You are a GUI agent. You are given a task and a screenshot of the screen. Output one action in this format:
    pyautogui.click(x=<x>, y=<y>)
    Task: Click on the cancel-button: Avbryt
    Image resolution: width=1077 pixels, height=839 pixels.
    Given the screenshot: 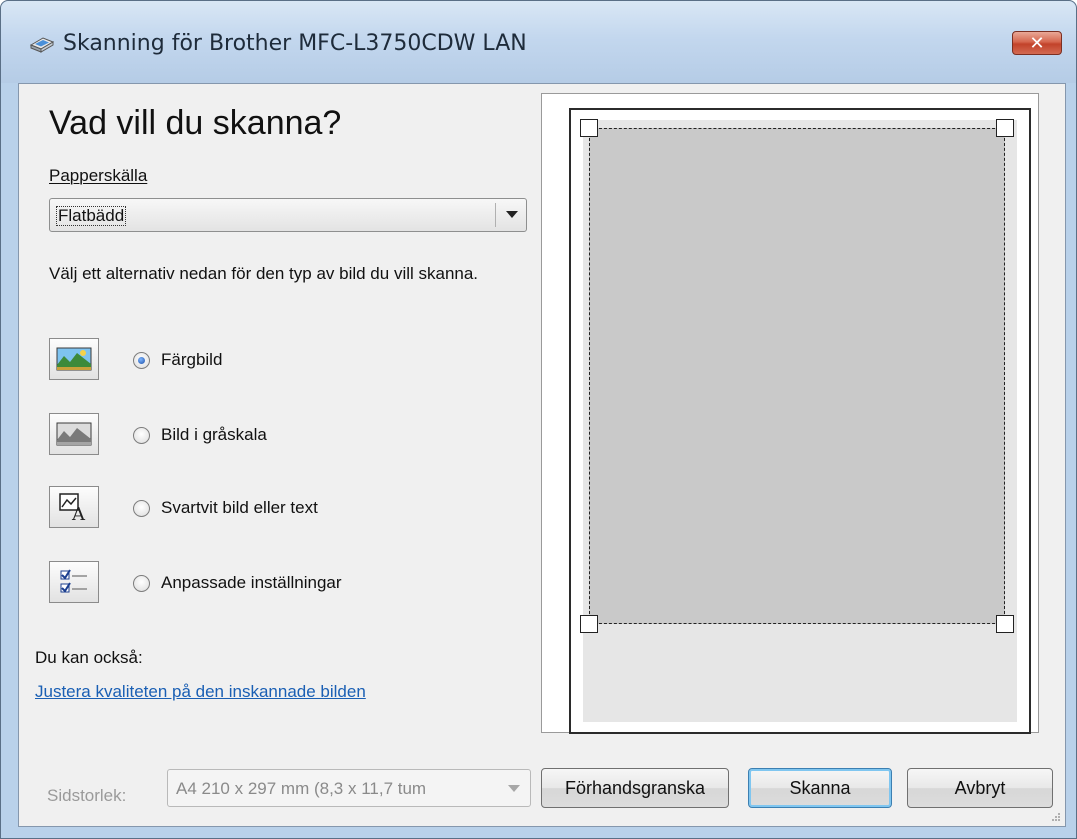 What is the action you would take?
    pyautogui.click(x=980, y=788)
    